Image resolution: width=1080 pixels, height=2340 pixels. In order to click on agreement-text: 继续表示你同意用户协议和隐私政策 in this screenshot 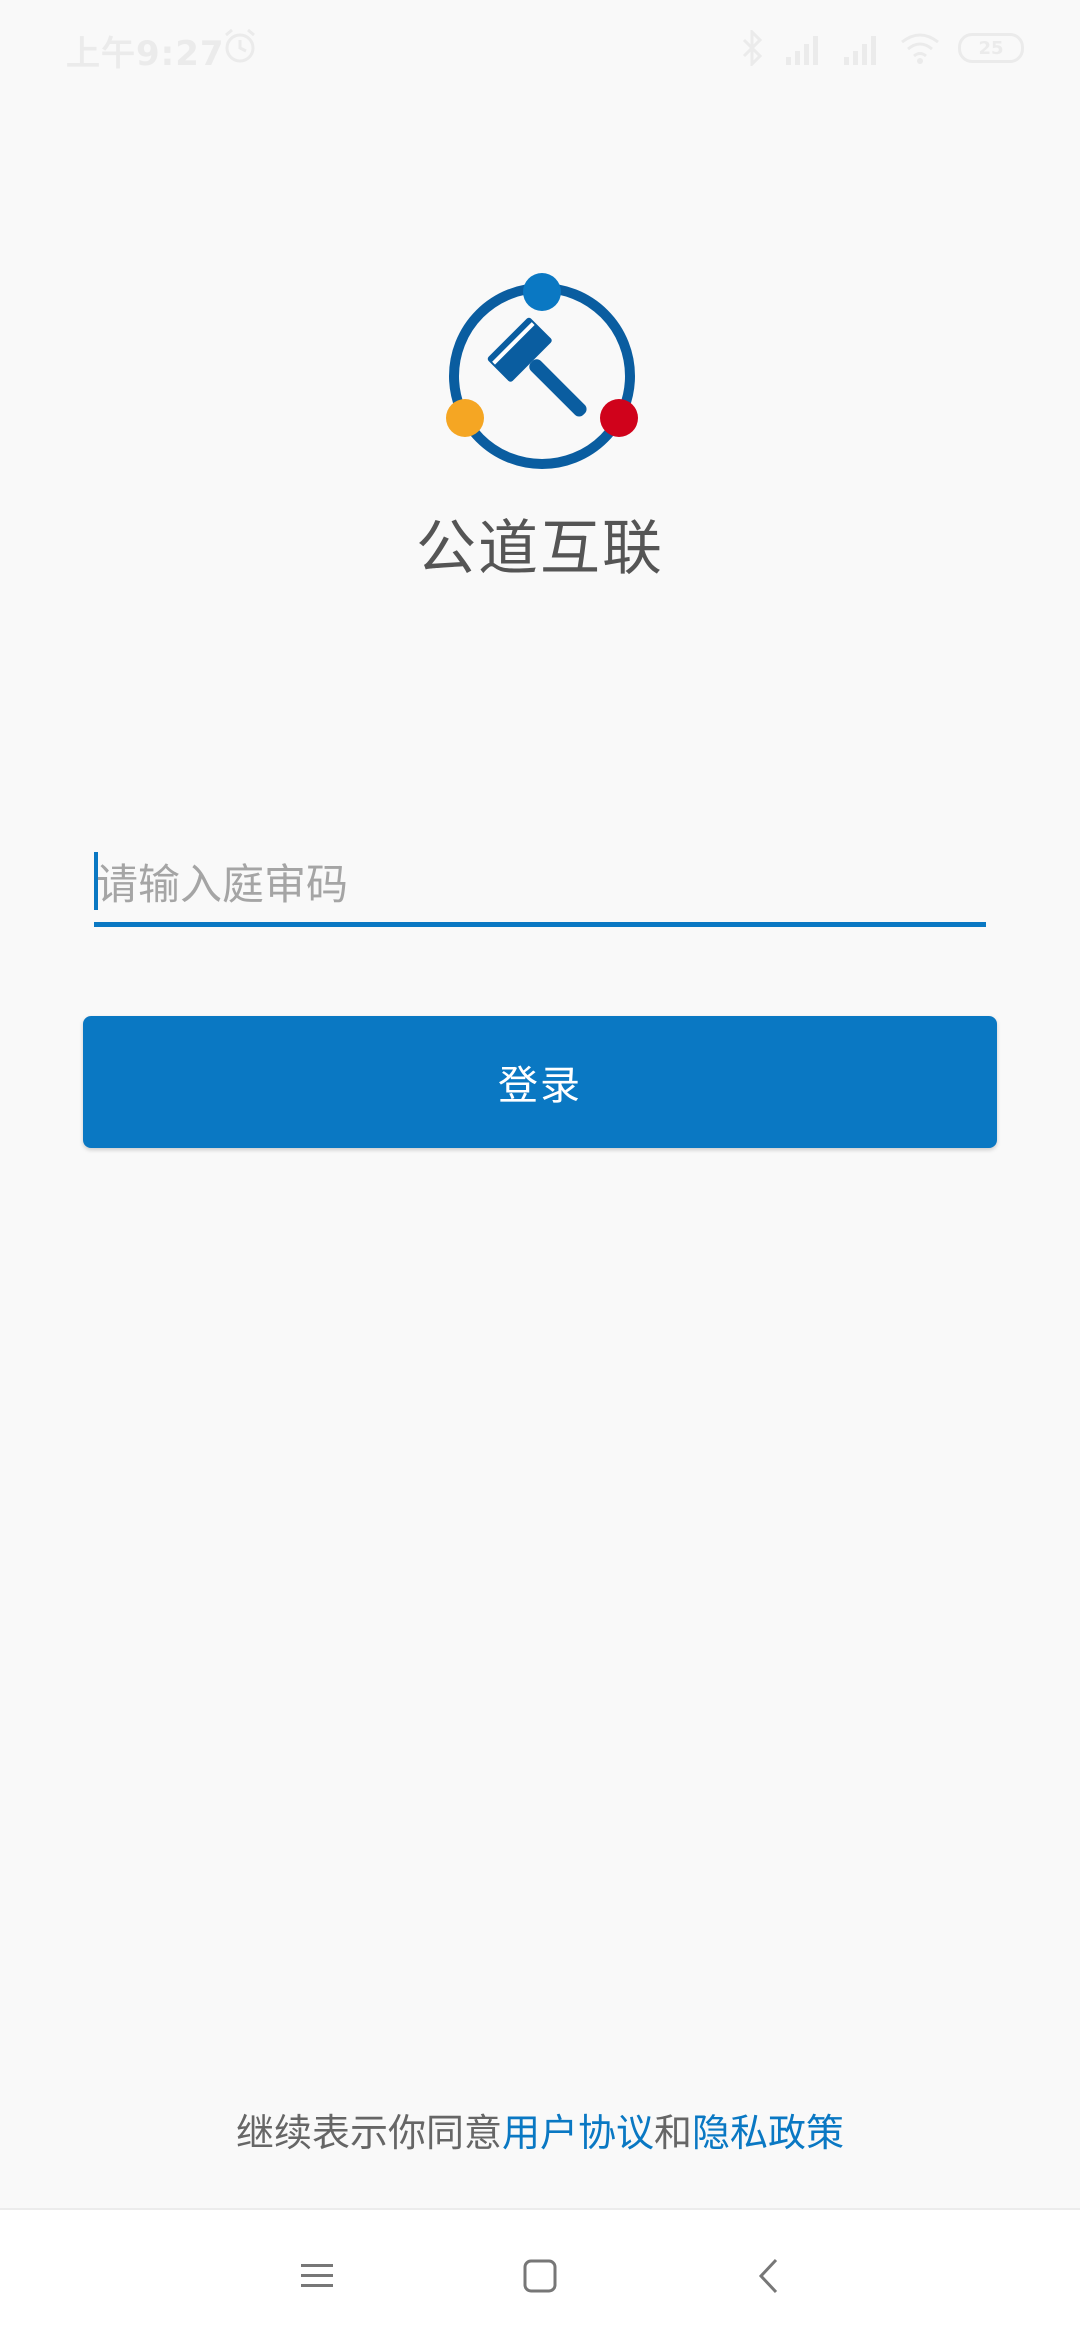, I will do `click(540, 2129)`.